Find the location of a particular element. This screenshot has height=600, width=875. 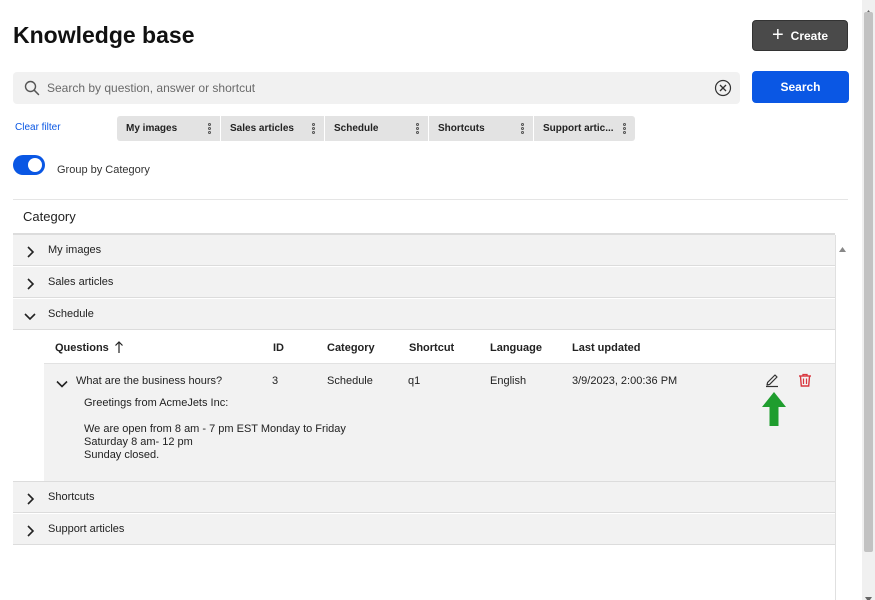

column-header-last-updated: Last updated is located at coordinates (606, 348).